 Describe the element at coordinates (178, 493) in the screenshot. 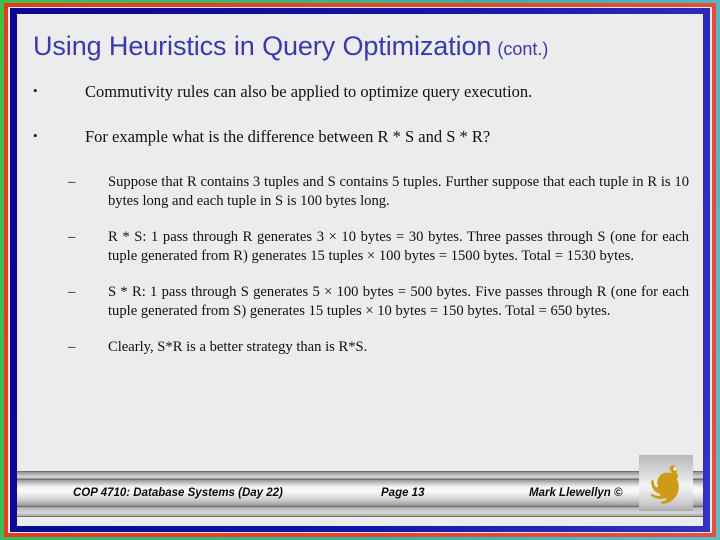

I see `footer-course-label: COP 4710: Database Systems (Day 22)` at that location.